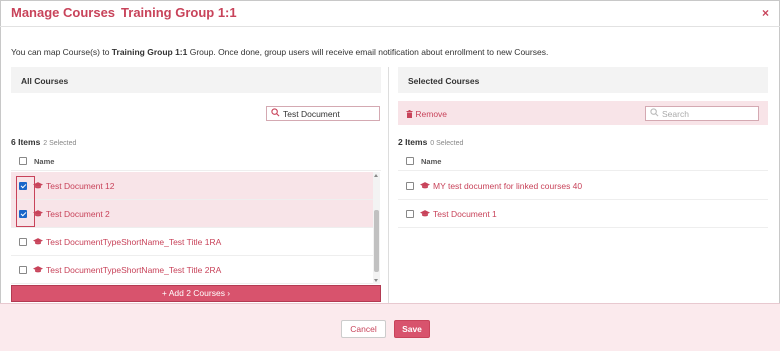 This screenshot has height=351, width=780. I want to click on right-name-column: Name, so click(431, 161).